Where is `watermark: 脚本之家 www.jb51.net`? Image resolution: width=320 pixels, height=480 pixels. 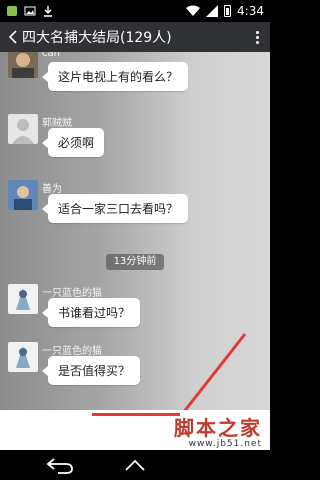
watermark: 脚本之家 www.jb51.net is located at coordinates (218, 430).